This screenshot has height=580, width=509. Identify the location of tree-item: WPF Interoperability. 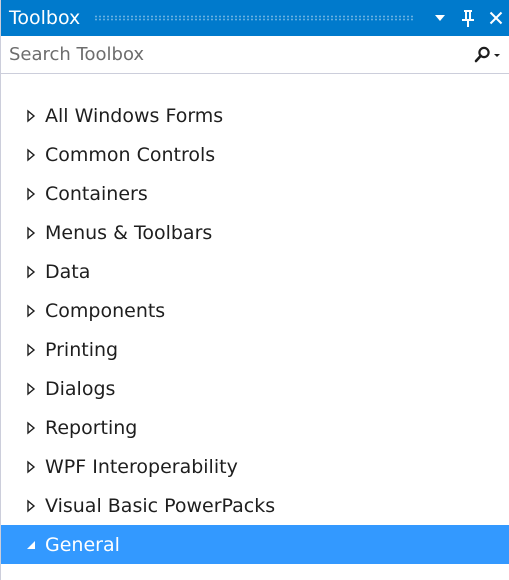
(255, 466).